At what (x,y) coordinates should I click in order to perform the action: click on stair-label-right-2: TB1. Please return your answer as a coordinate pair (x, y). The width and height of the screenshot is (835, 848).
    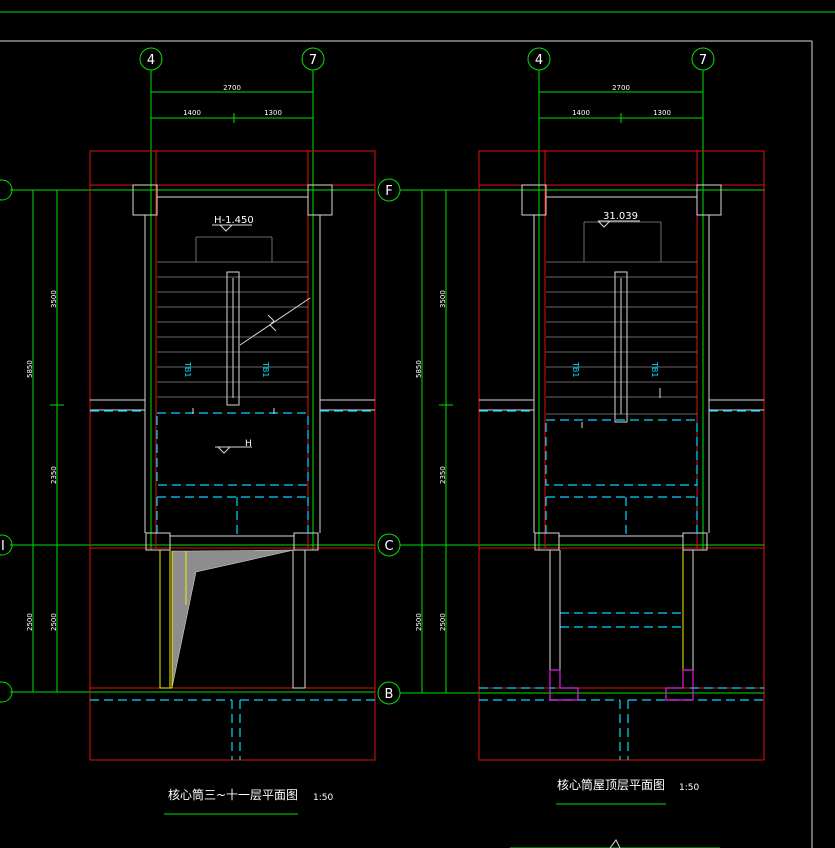
    Looking at the image, I should click on (654, 369).